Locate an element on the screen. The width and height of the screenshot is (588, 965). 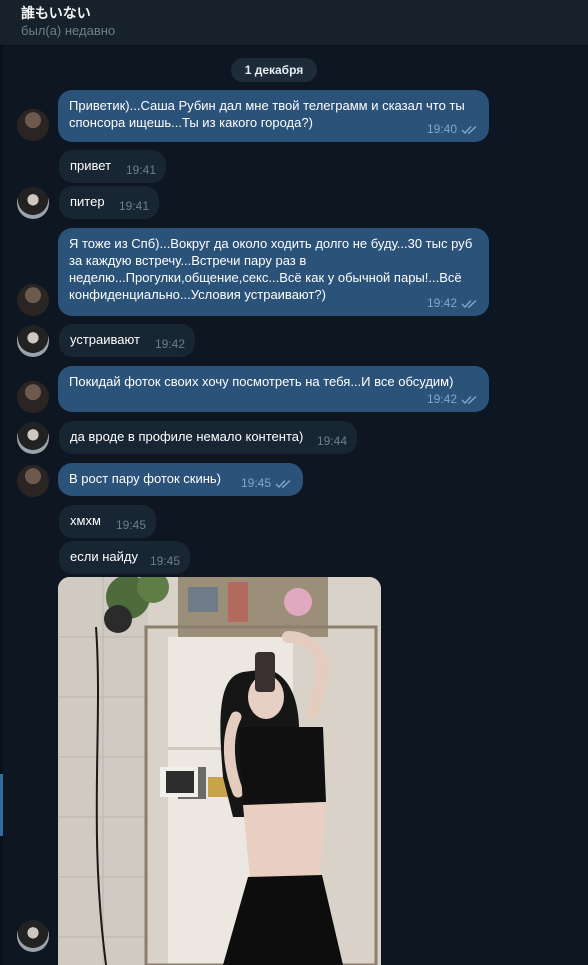
message-text: привет is located at coordinates (91, 165).